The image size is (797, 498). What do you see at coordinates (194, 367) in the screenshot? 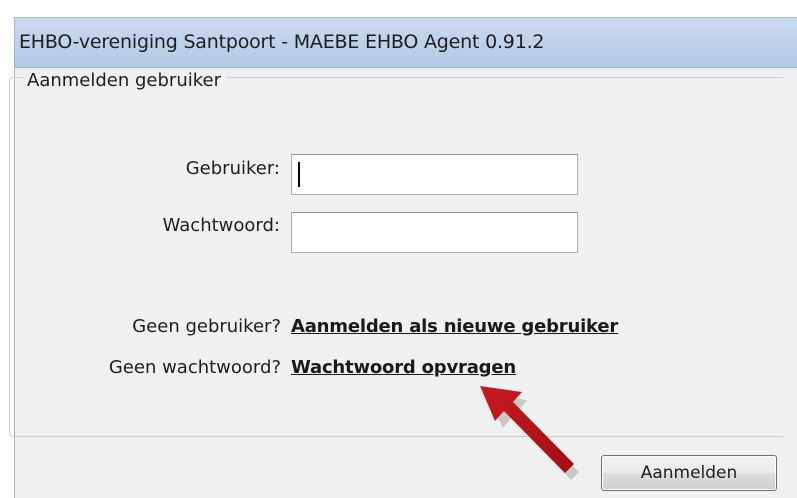
I see `no-password-text: Geen wachtwoord?` at bounding box center [194, 367].